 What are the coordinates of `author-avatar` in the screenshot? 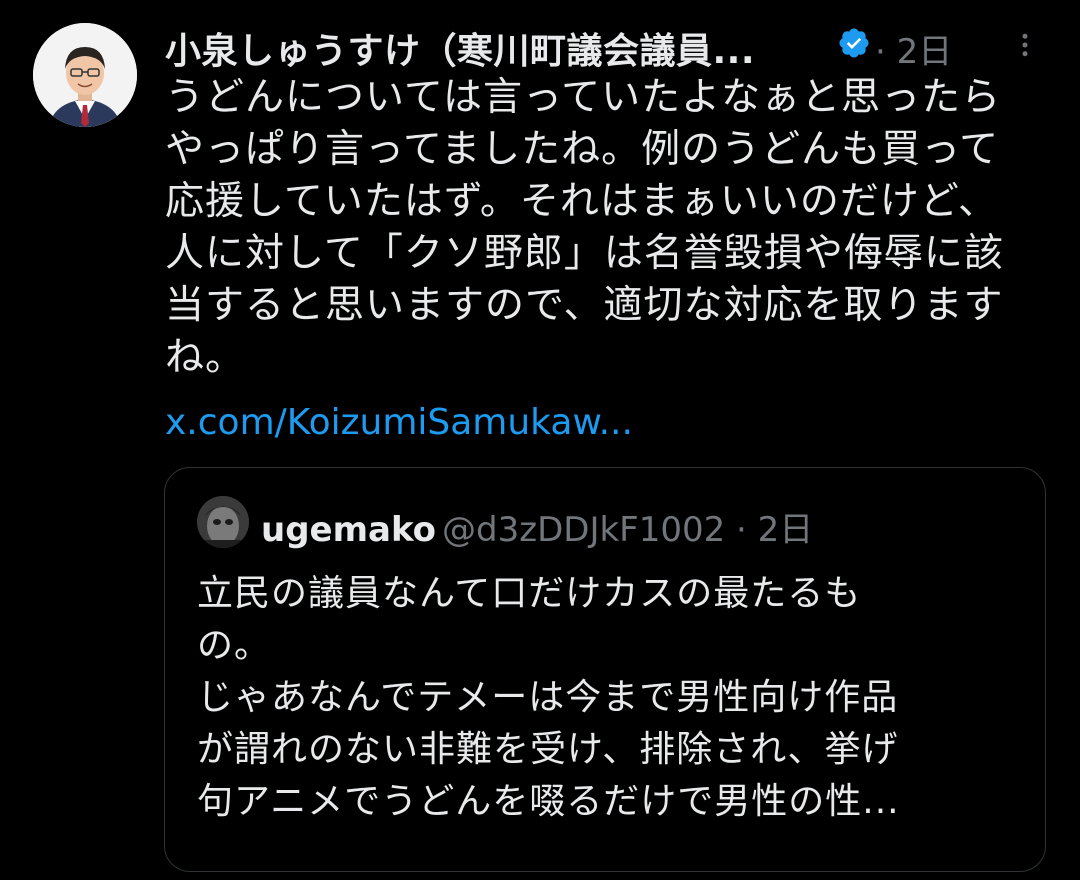 It's located at (85, 75).